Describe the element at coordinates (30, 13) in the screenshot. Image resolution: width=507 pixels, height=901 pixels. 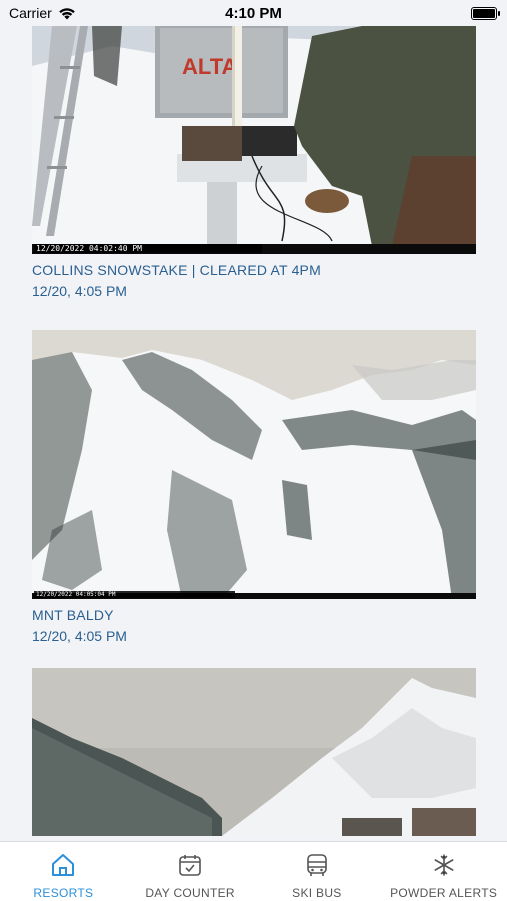
I see `carrier-label: Carrier` at that location.